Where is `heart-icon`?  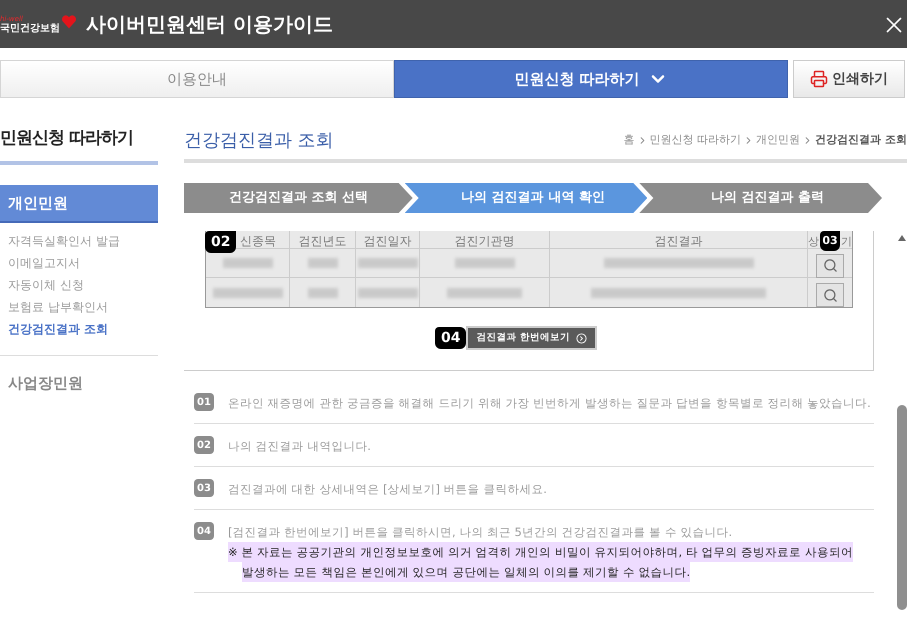
heart-icon is located at coordinates (69, 22).